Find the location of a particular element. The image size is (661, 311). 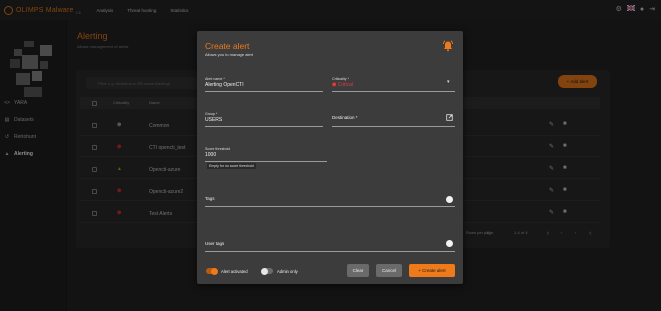

alert-activated-switch is located at coordinates (212, 271).